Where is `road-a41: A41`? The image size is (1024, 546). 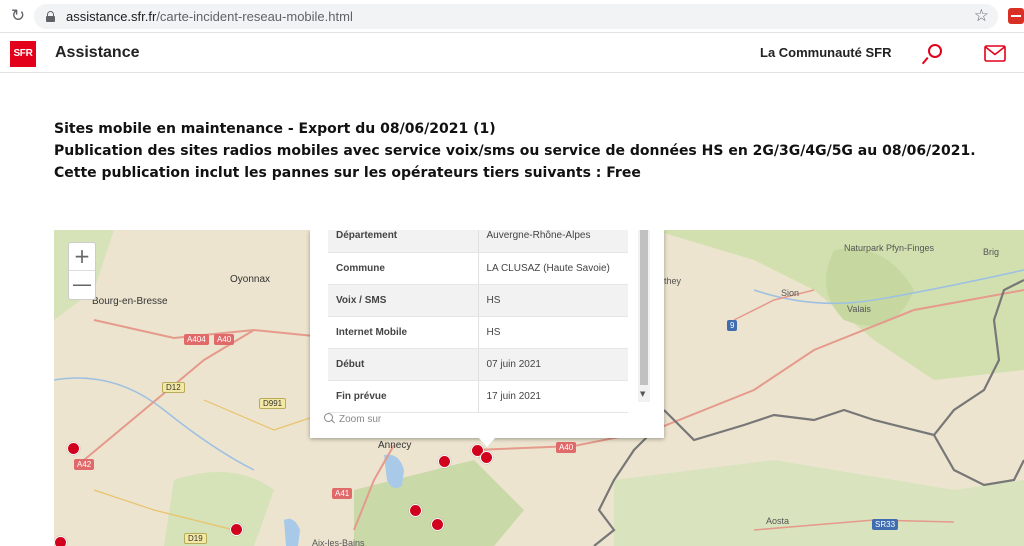 road-a41: A41 is located at coordinates (342, 493).